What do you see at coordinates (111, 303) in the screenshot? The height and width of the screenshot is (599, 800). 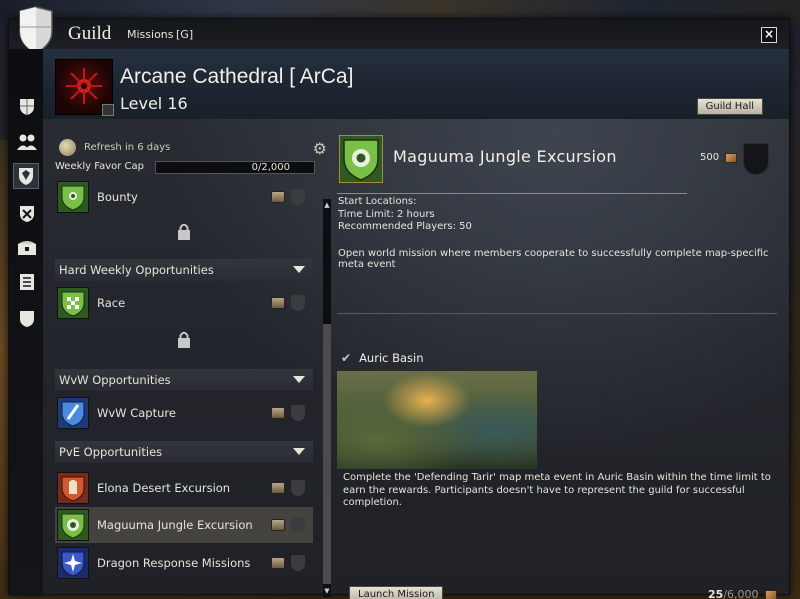 I see `mission-name: Race` at bounding box center [111, 303].